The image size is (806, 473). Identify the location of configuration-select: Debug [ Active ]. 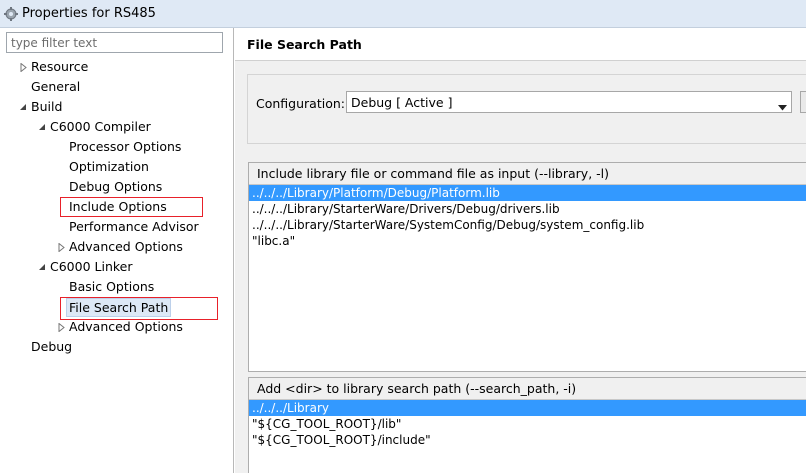
(569, 102).